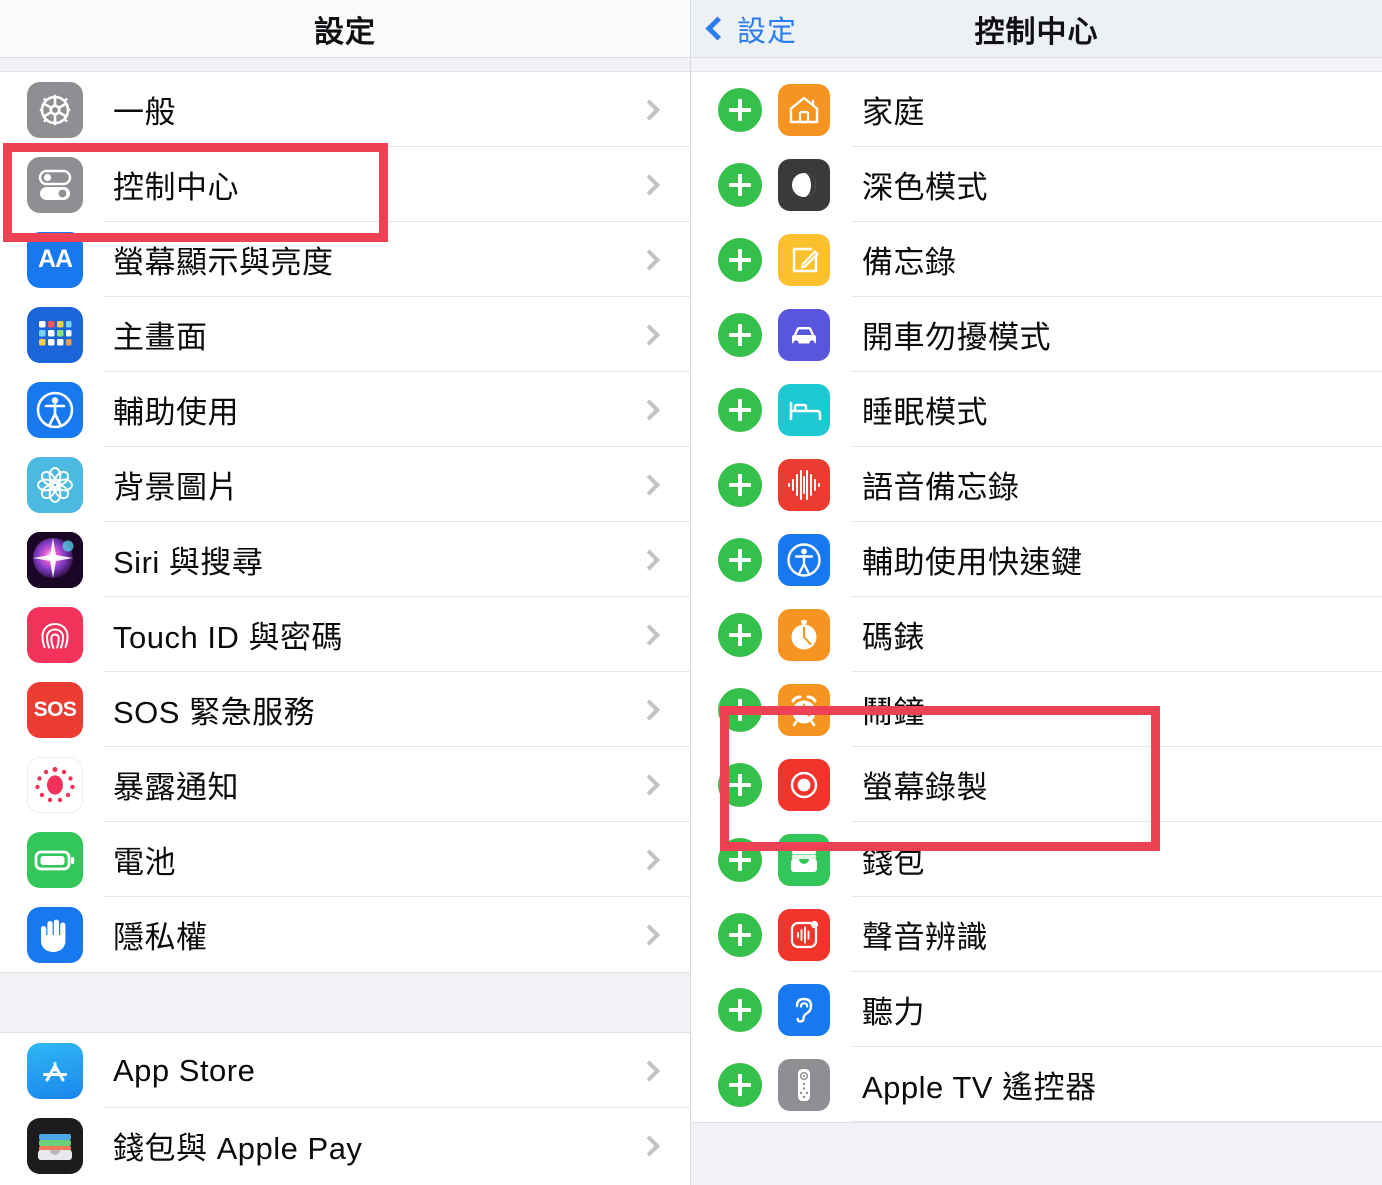  I want to click on sidebar-item-wallet-apple-pay: 錢包與 Apple Pay, so click(345, 1145).